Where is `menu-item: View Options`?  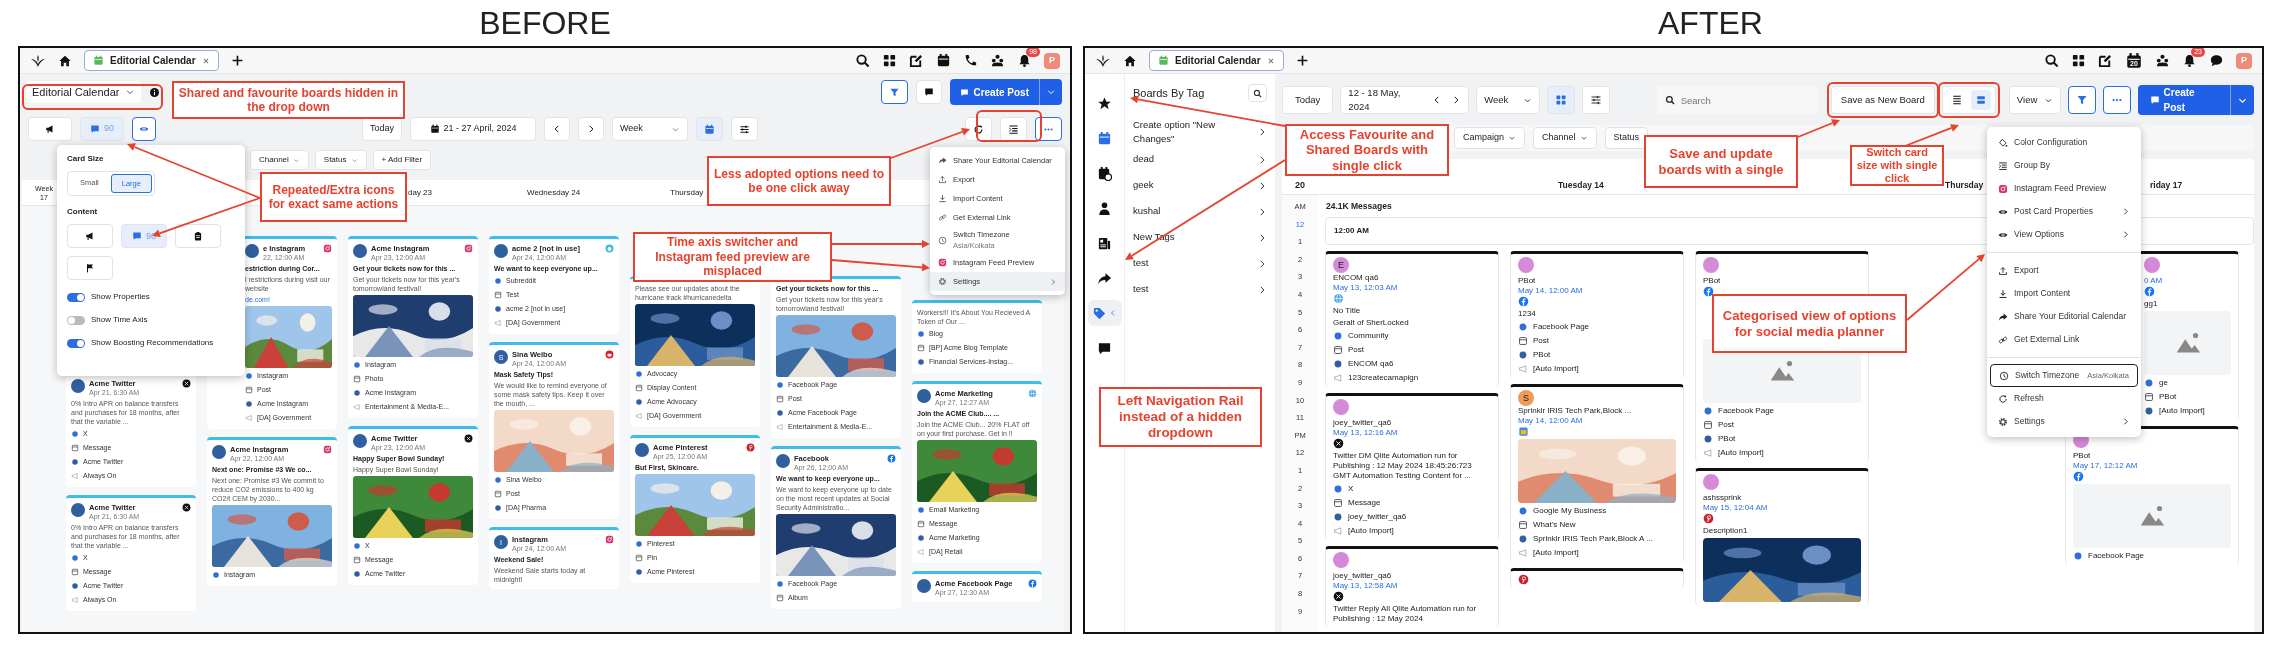
menu-item: View Options is located at coordinates (2064, 234).